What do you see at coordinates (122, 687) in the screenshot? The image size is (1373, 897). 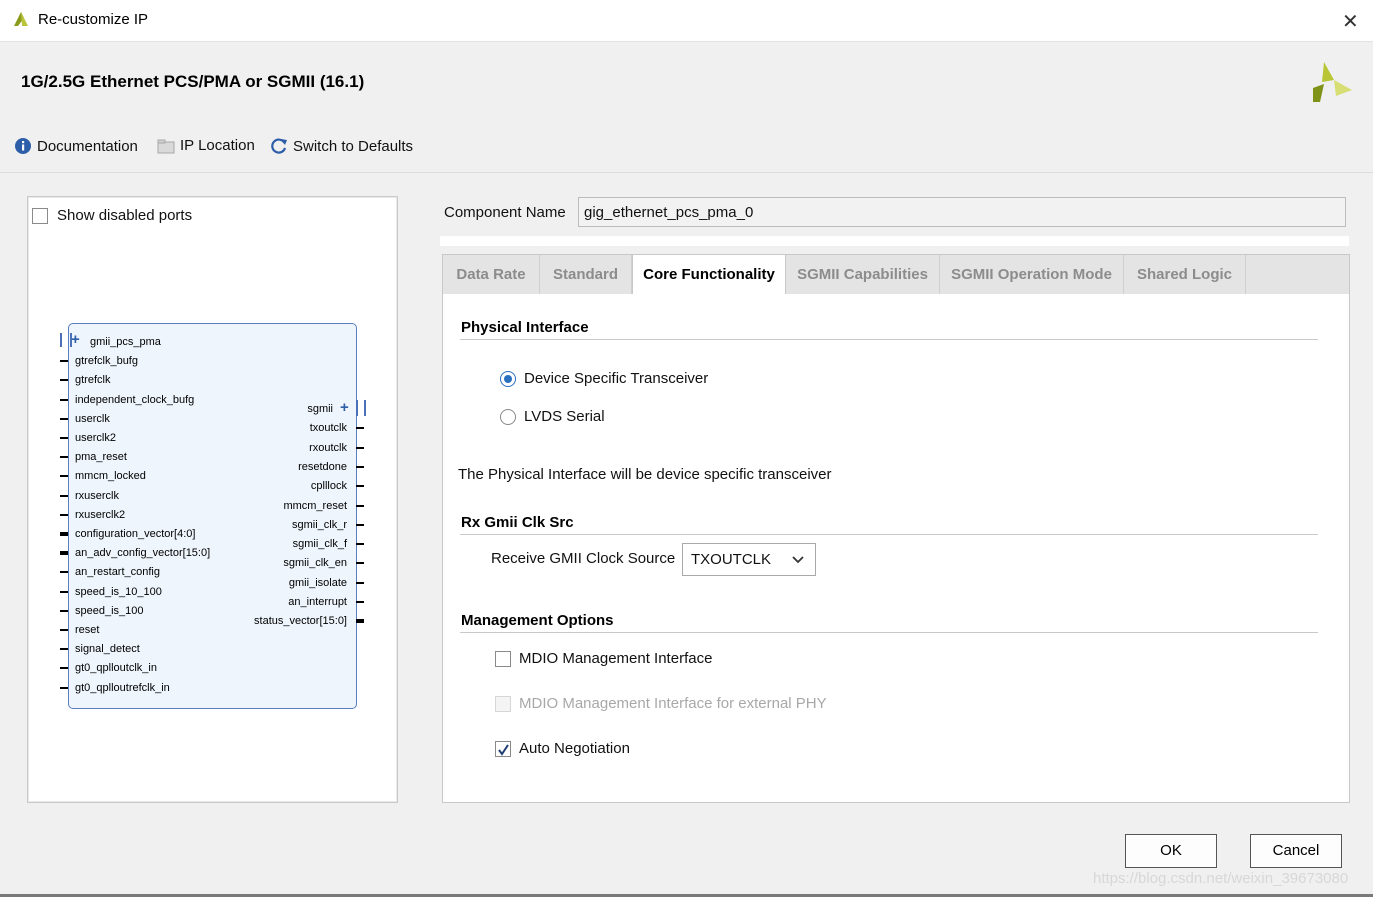 I see `input-port-label: gt0_qplloutrefclk_in` at bounding box center [122, 687].